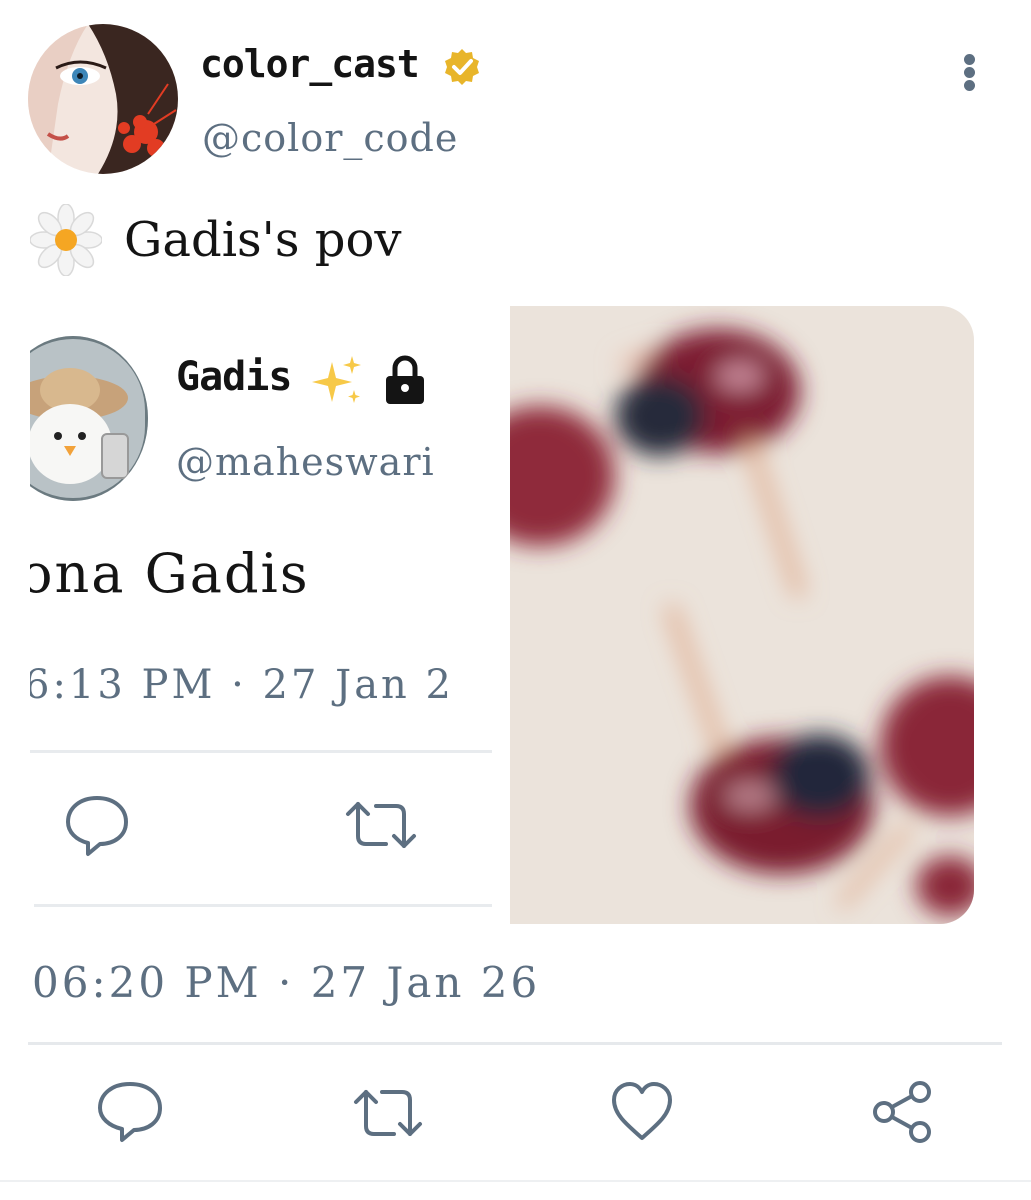 The image size is (1031, 1200). I want to click on sparkles-emoji-icon, so click(336, 379).